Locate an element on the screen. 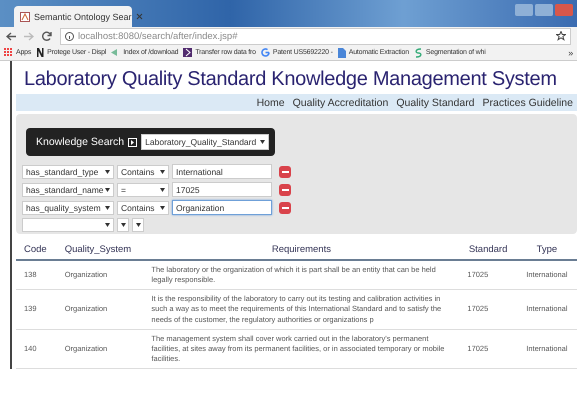 The image size is (577, 406). property-select: has_standard_type is located at coordinates (68, 171).